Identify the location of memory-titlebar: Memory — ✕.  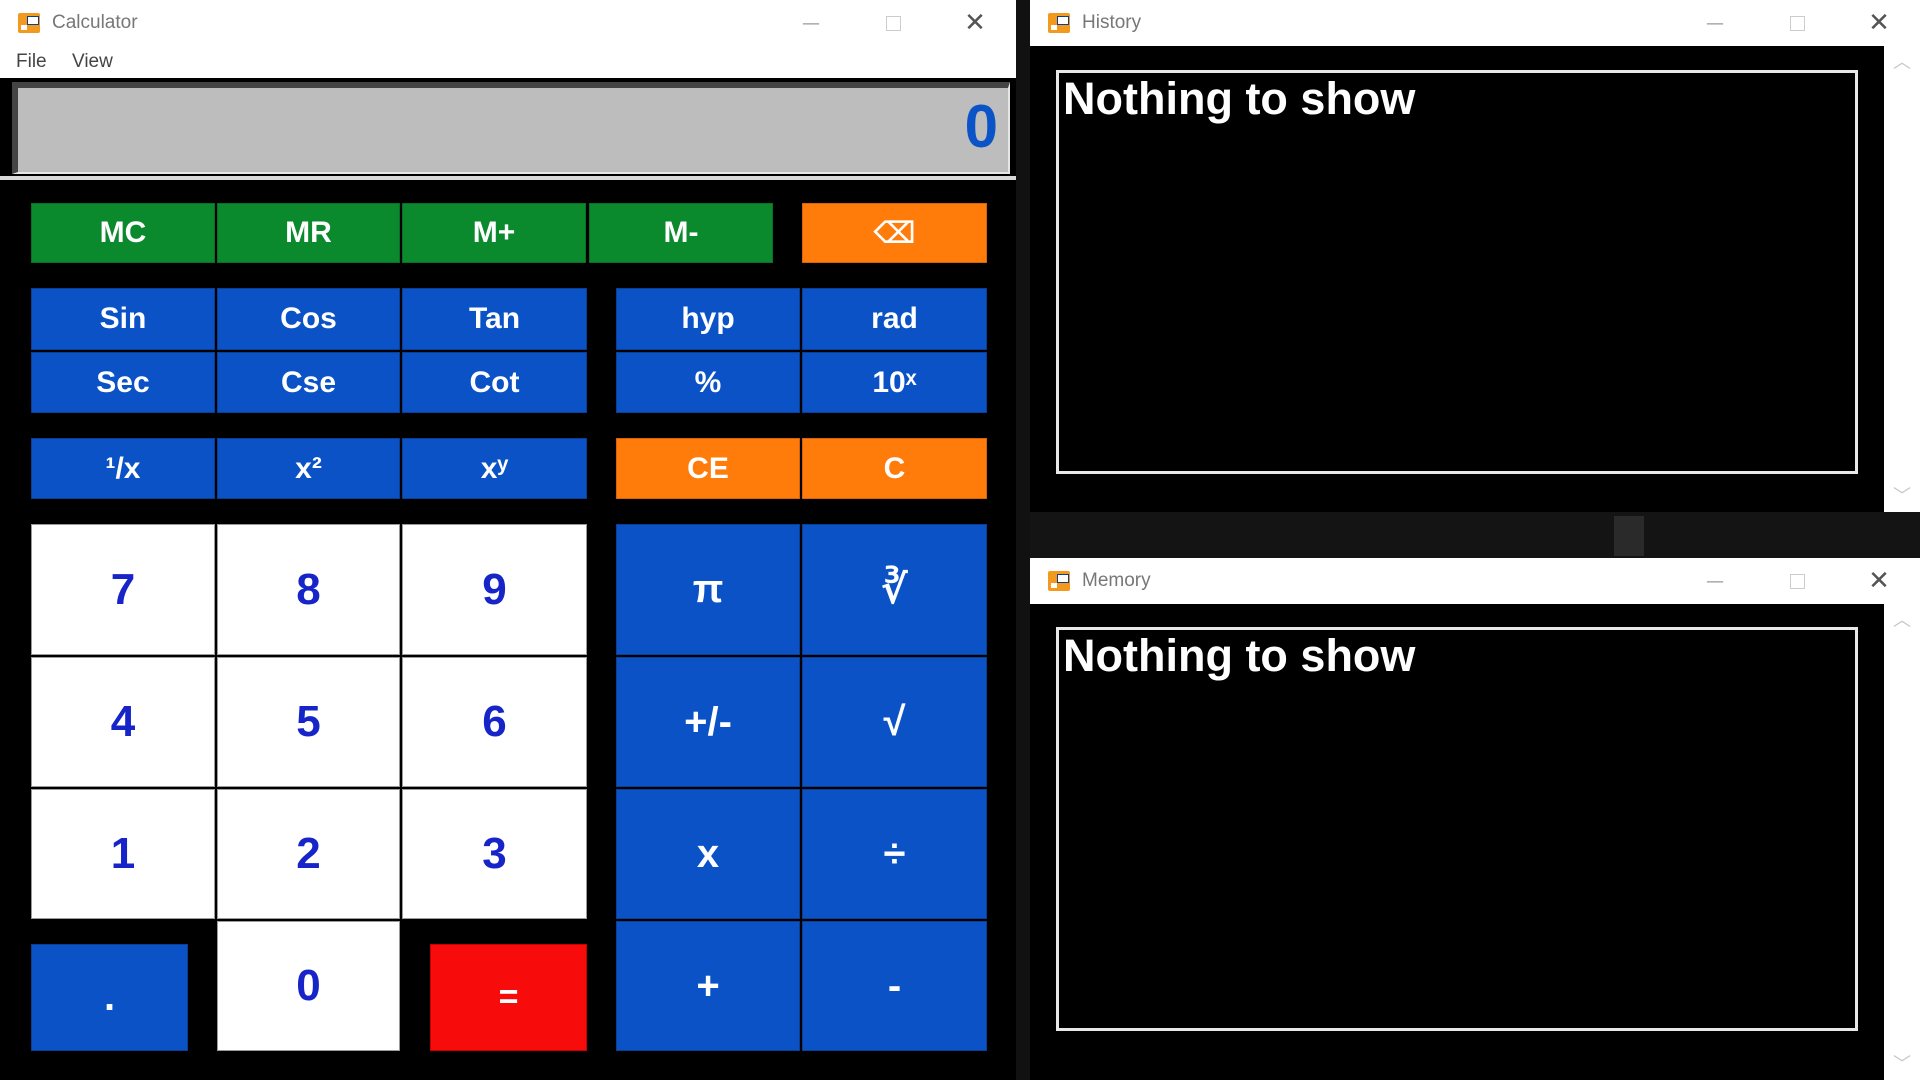
(1475, 581).